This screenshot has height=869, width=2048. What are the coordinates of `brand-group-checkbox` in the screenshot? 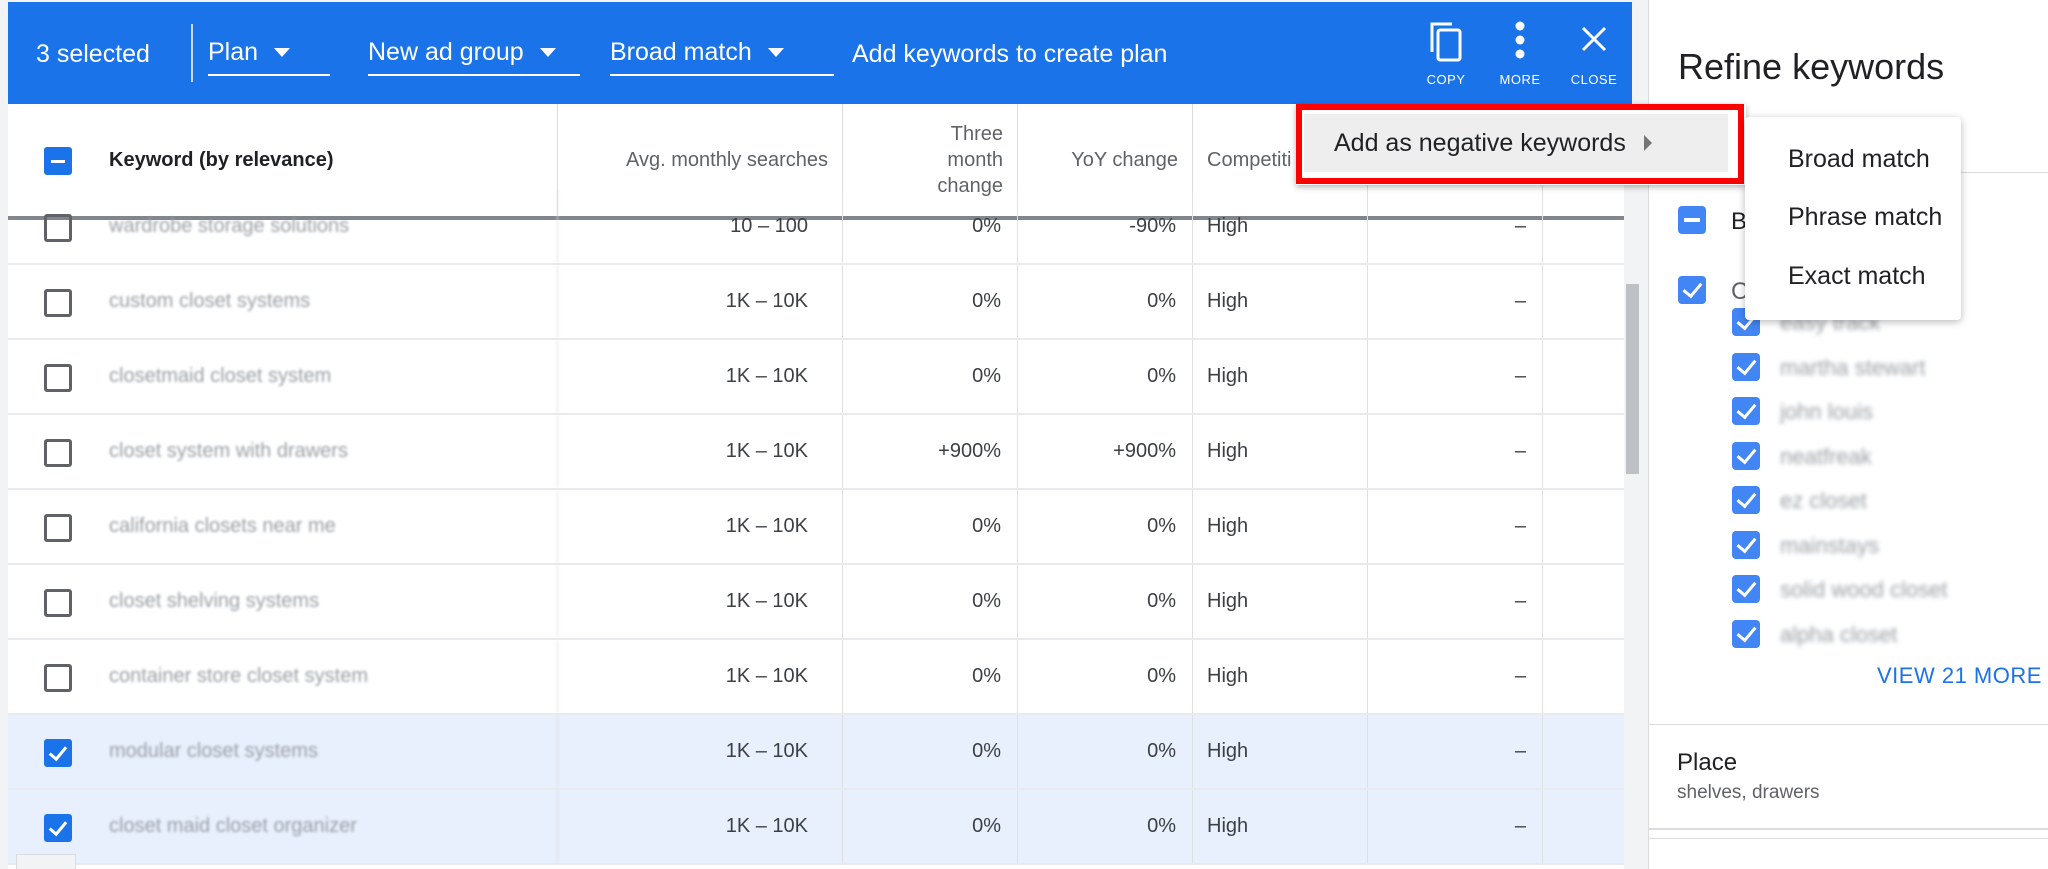 It's located at (1692, 220).